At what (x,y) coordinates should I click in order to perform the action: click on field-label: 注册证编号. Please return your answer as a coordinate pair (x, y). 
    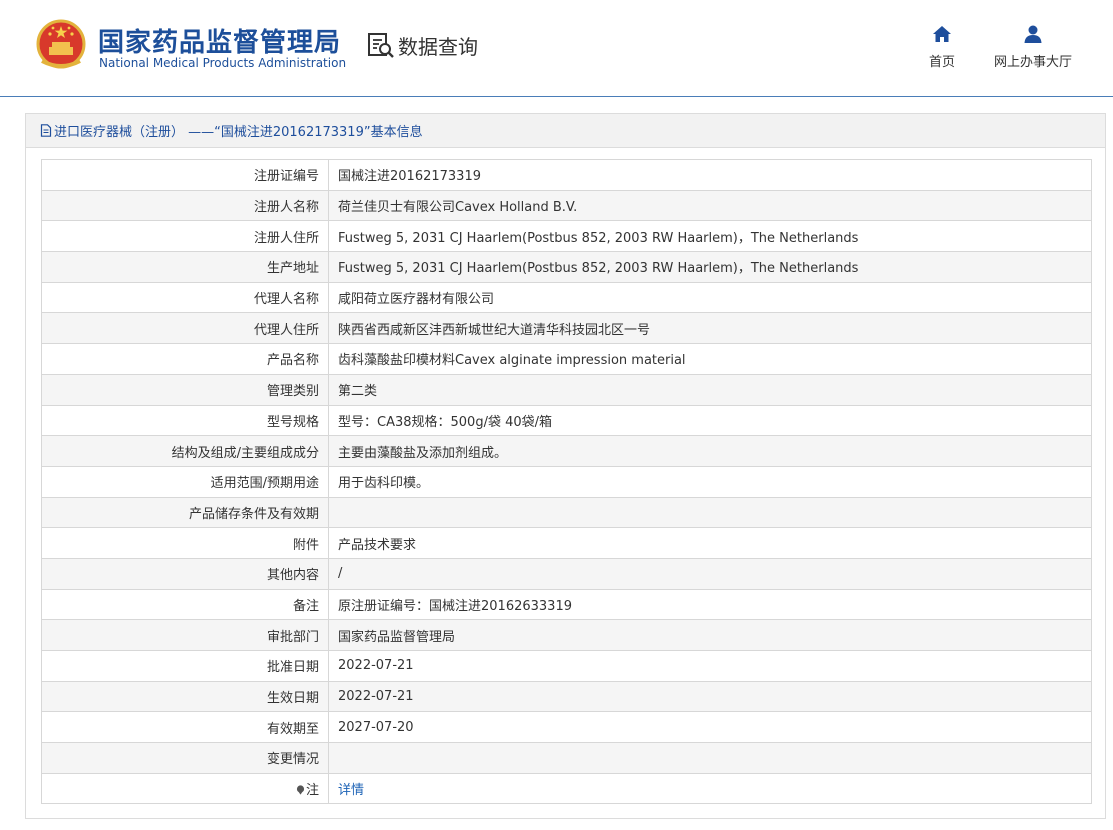
    Looking at the image, I should click on (185, 175).